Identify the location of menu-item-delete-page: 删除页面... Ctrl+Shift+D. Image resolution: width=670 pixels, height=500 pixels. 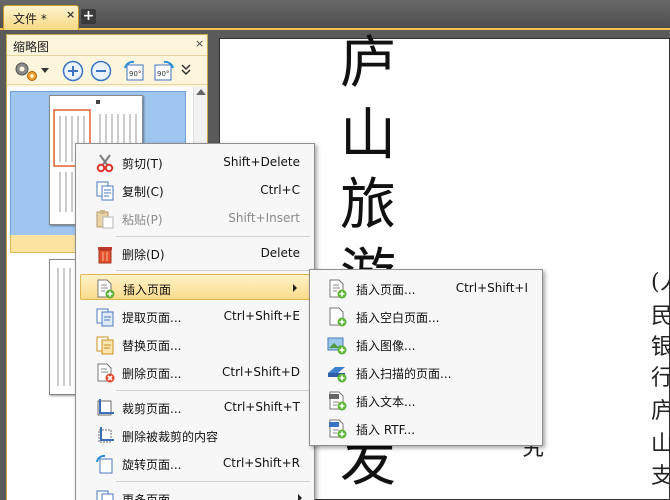
(195, 372).